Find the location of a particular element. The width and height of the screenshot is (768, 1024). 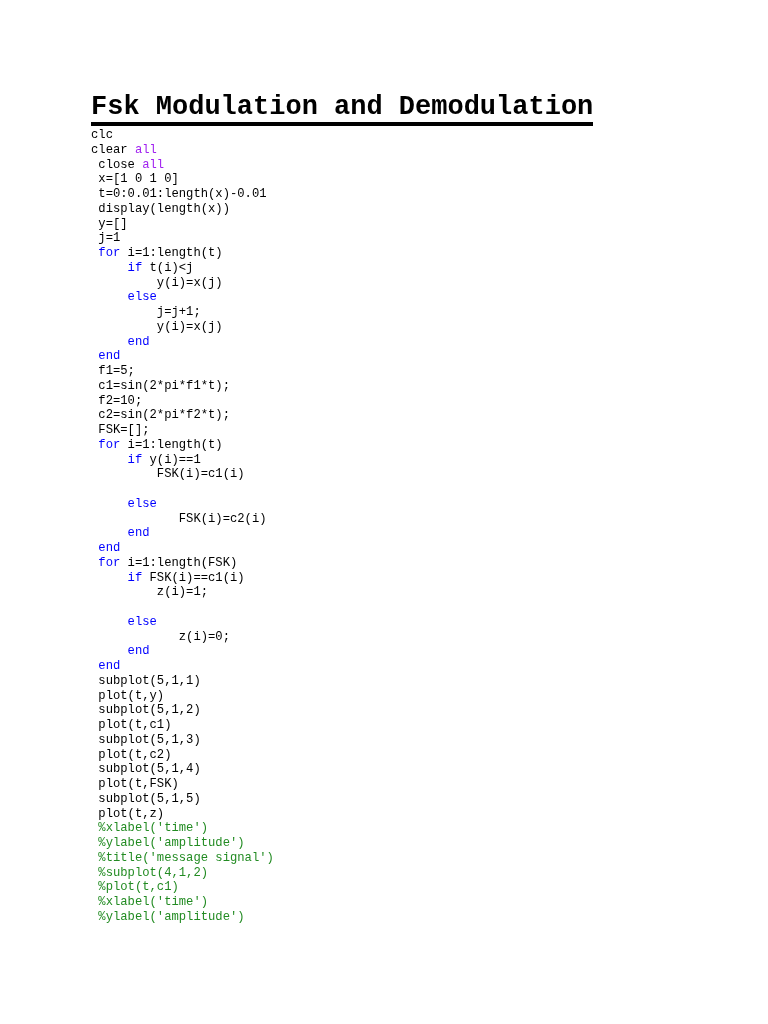

code-line: z(i)=0; is located at coordinates (203, 637).